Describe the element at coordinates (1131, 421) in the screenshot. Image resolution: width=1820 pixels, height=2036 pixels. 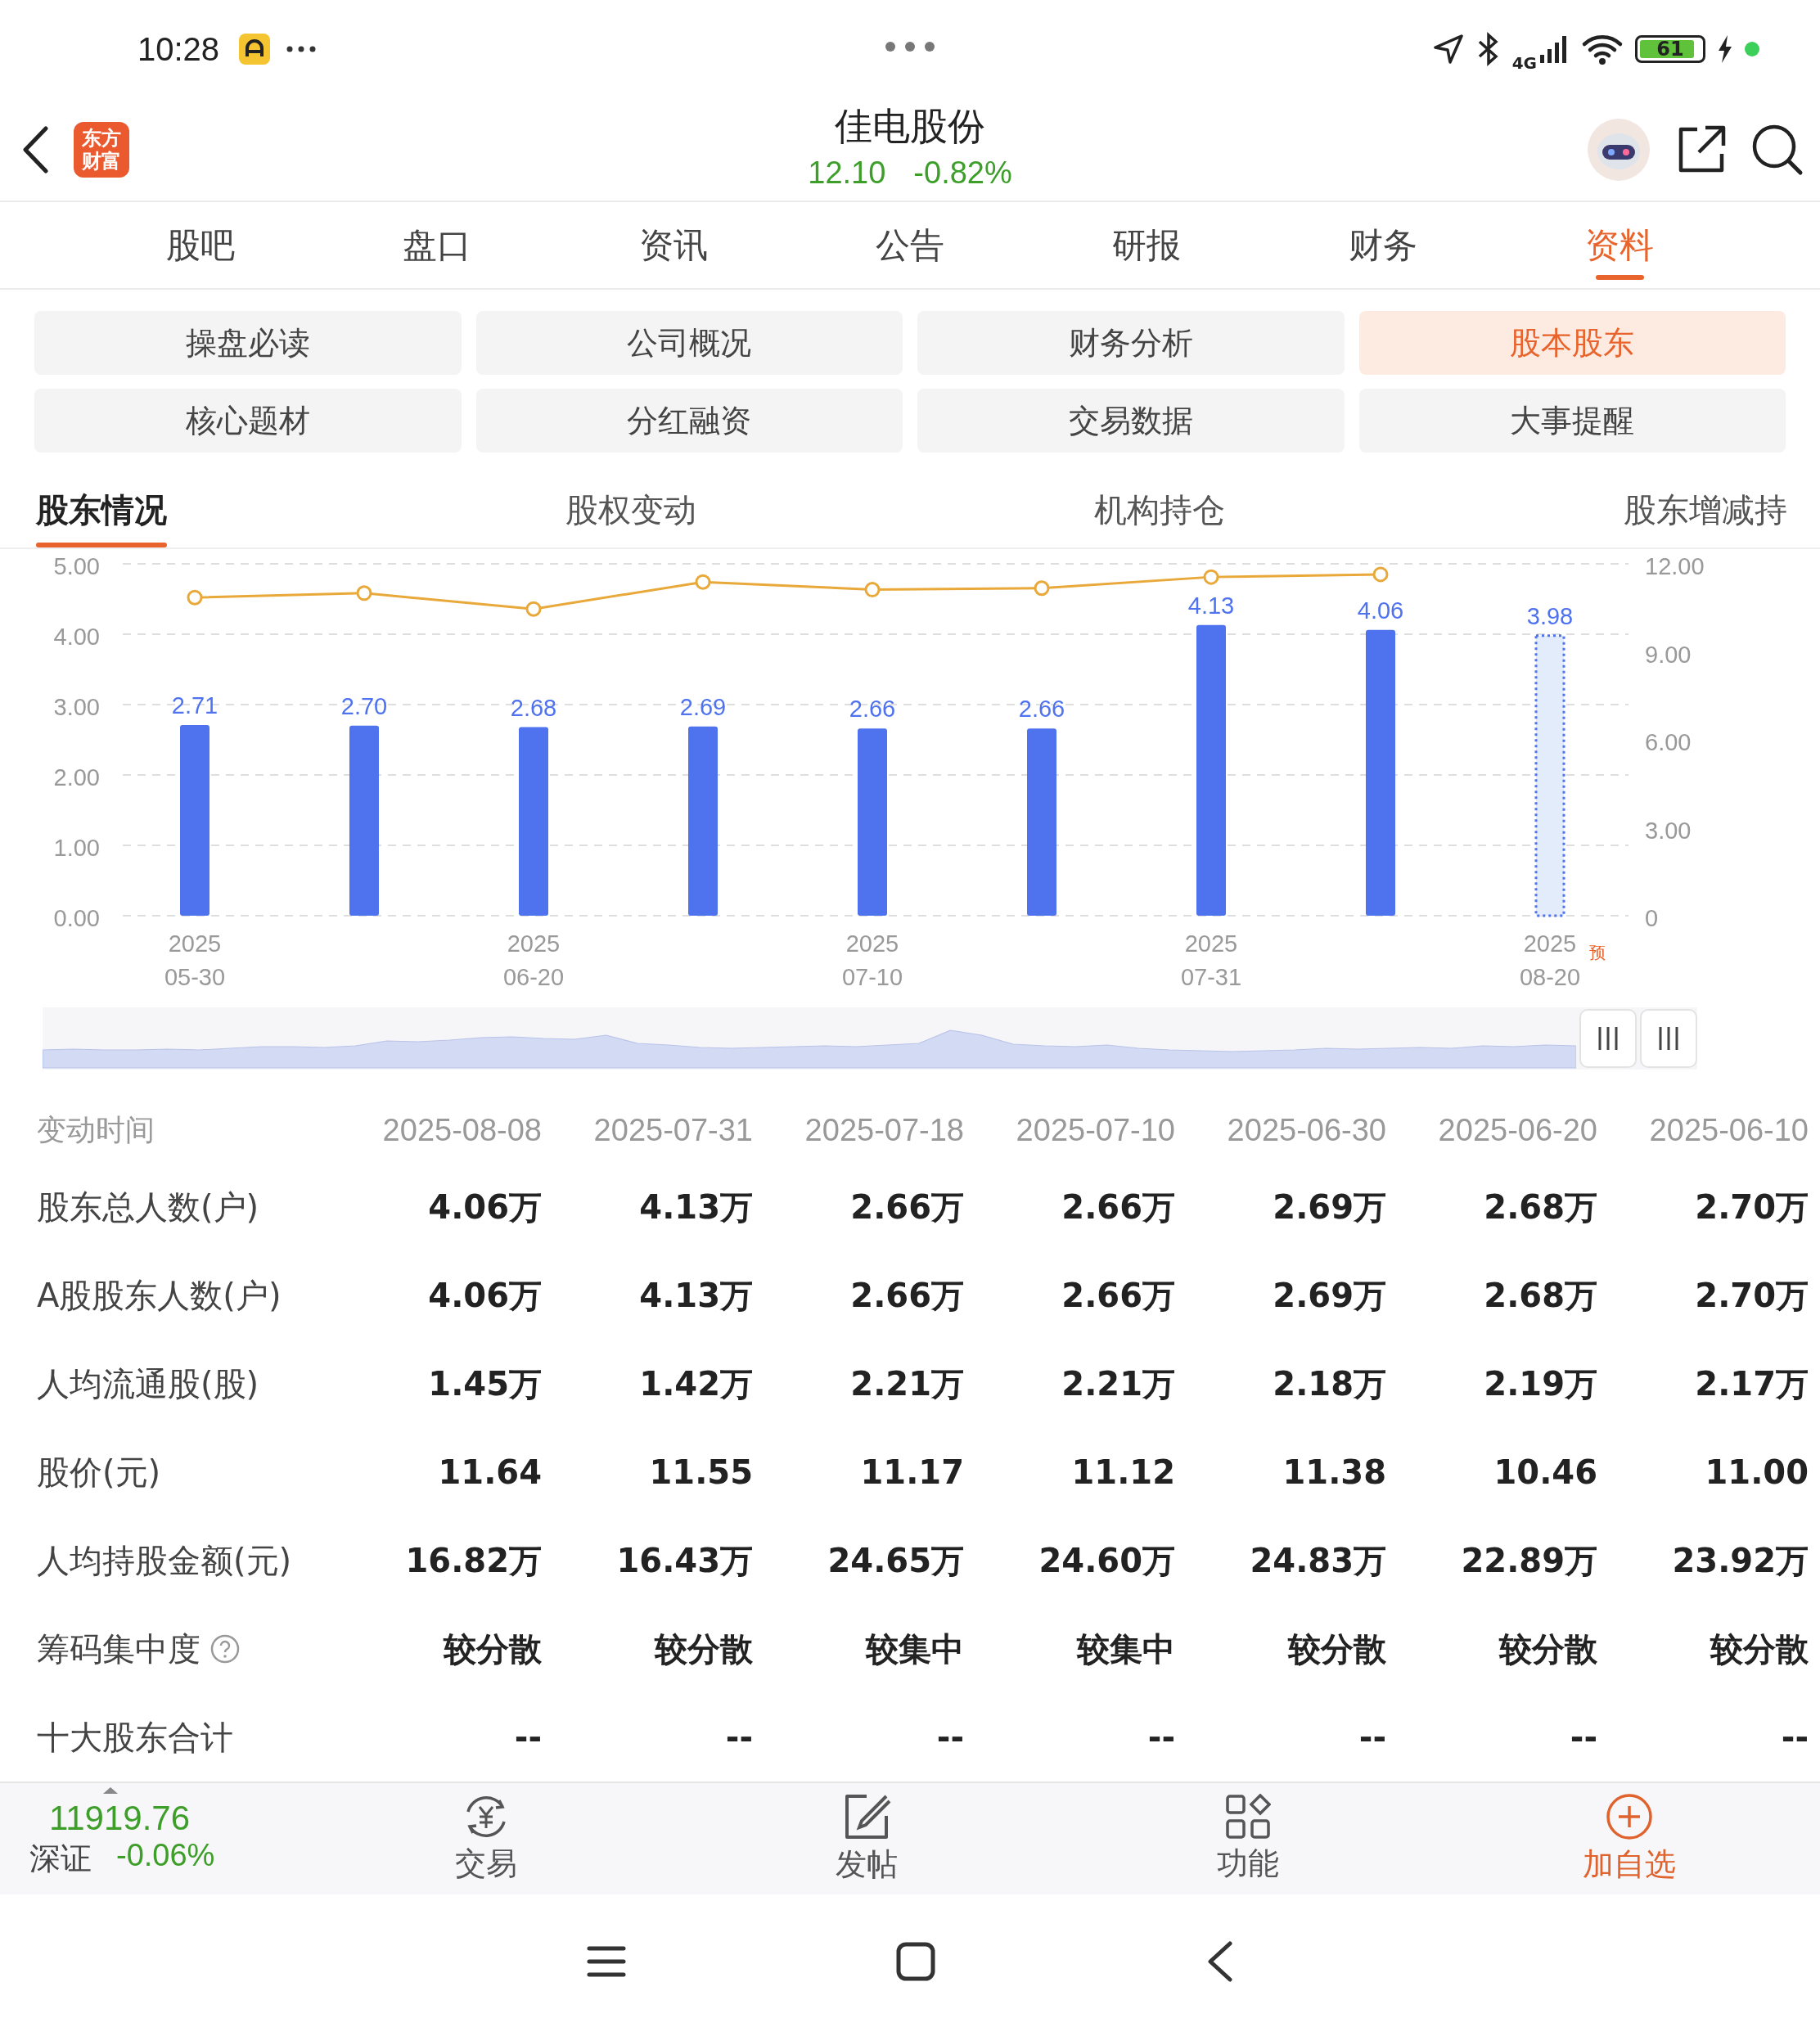
I see `section-button: 交易数据` at that location.